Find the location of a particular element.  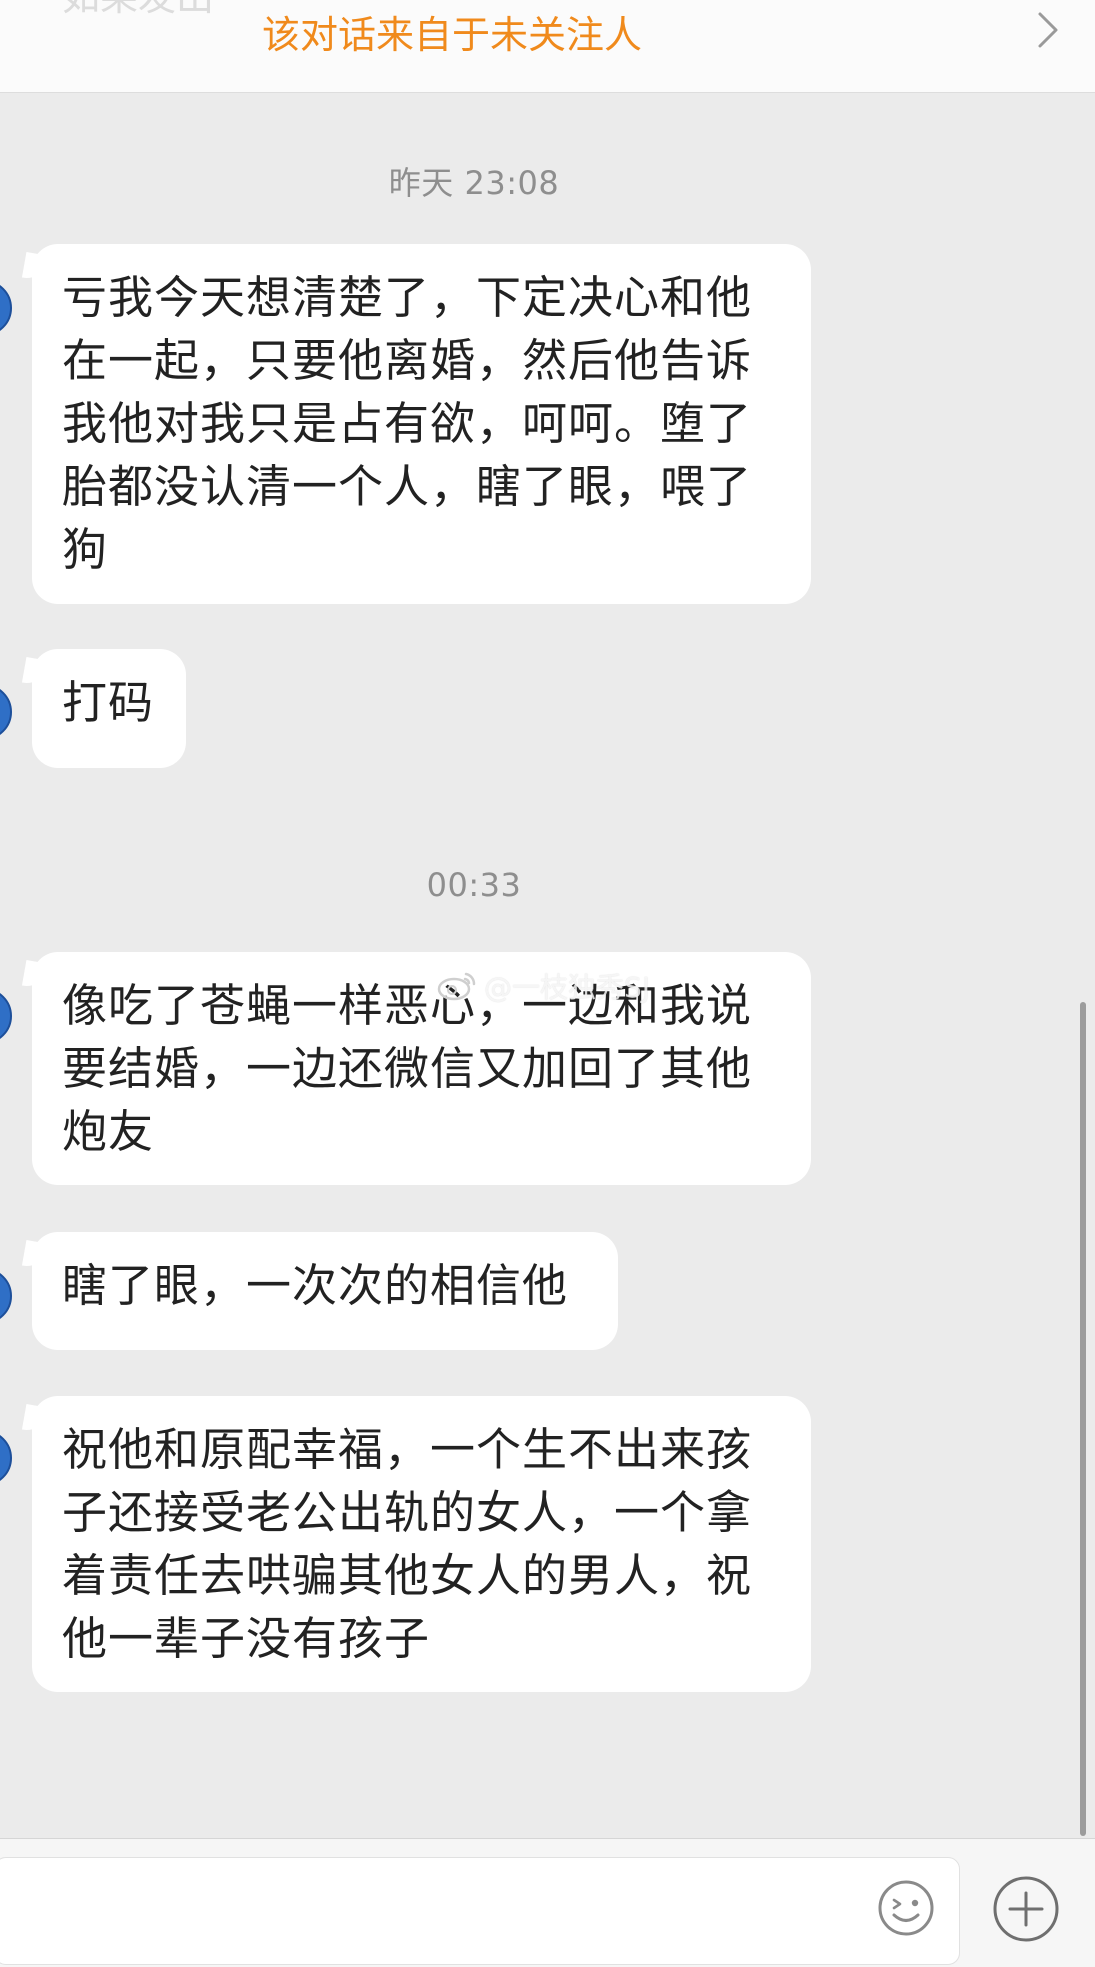

message-bubble: 瞎了眼，一次次的相信他 is located at coordinates (325, 1291).